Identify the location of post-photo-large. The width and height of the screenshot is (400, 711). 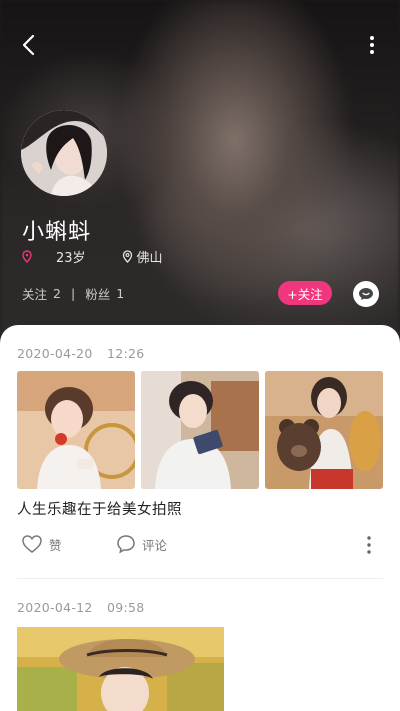
(120, 669).